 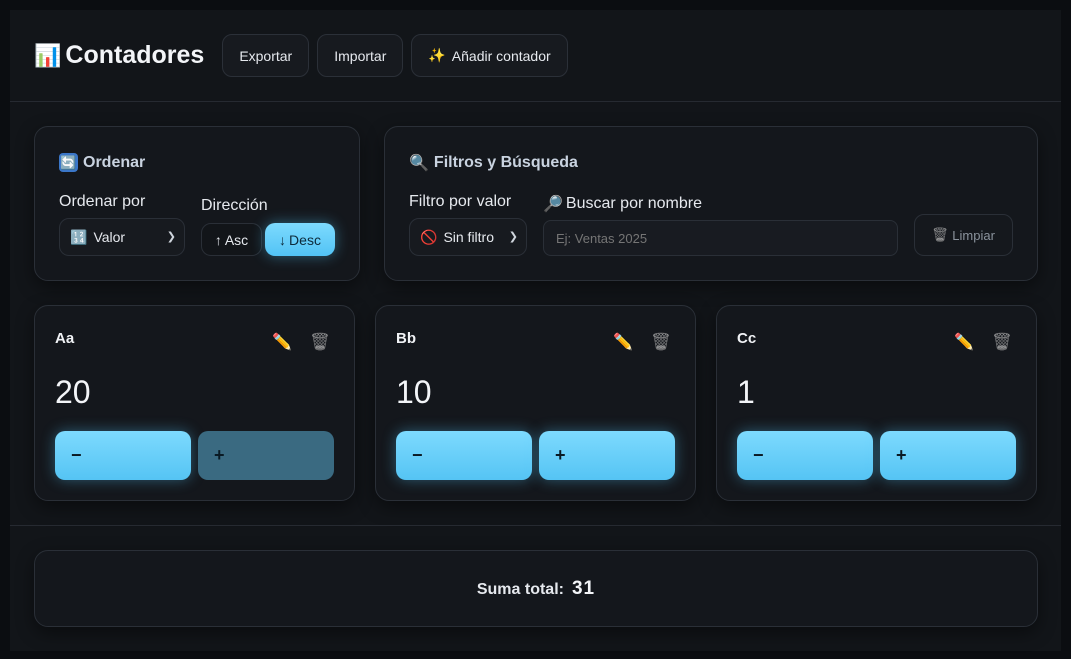 I want to click on arrow-up-icon: ↑, so click(x=218, y=239).